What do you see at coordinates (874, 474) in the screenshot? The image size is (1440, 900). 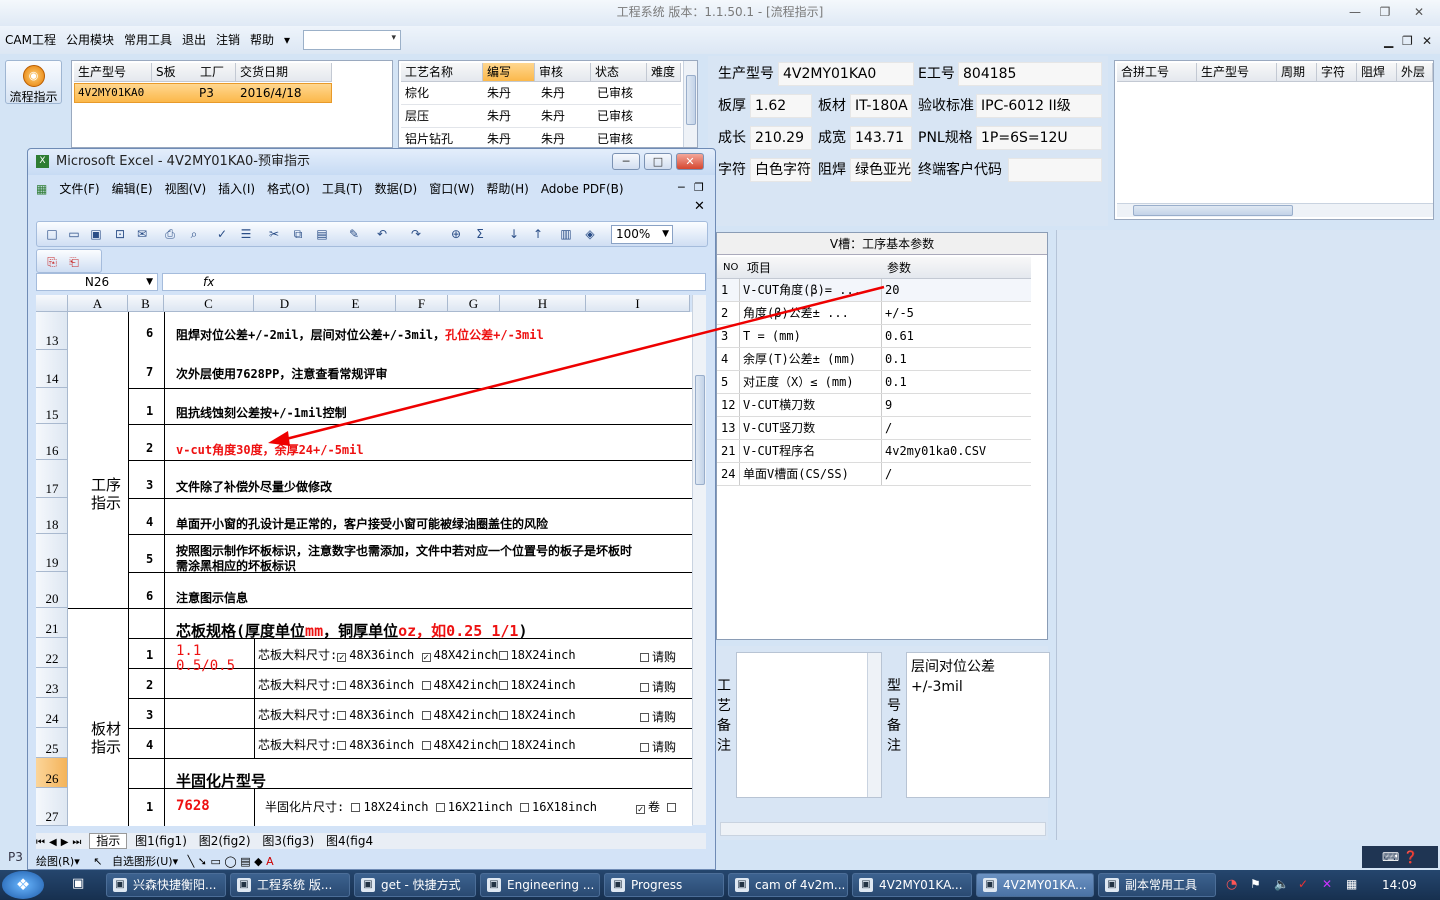 I see `table-row: 24 单面V槽面(CS/SS) /` at bounding box center [874, 474].